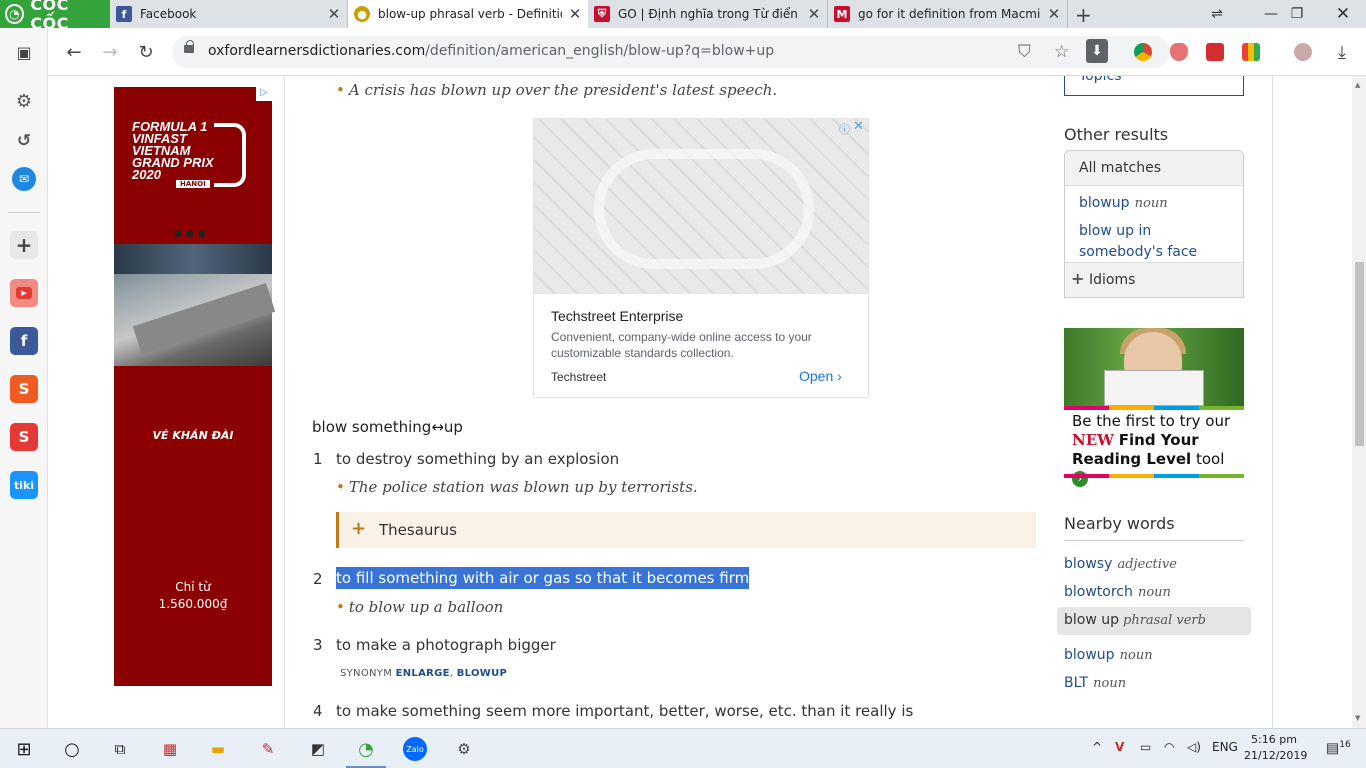 This screenshot has width=1366, height=768. What do you see at coordinates (468, 14) in the screenshot?
I see `tab-oxford: ● blow-up phrasal verb - Definition, ✕` at bounding box center [468, 14].